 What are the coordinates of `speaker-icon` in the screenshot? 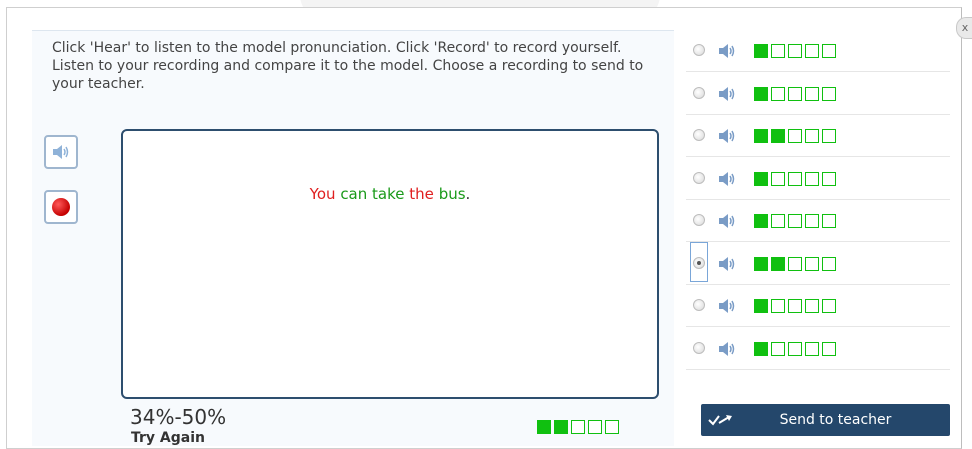 It's located at (61, 152).